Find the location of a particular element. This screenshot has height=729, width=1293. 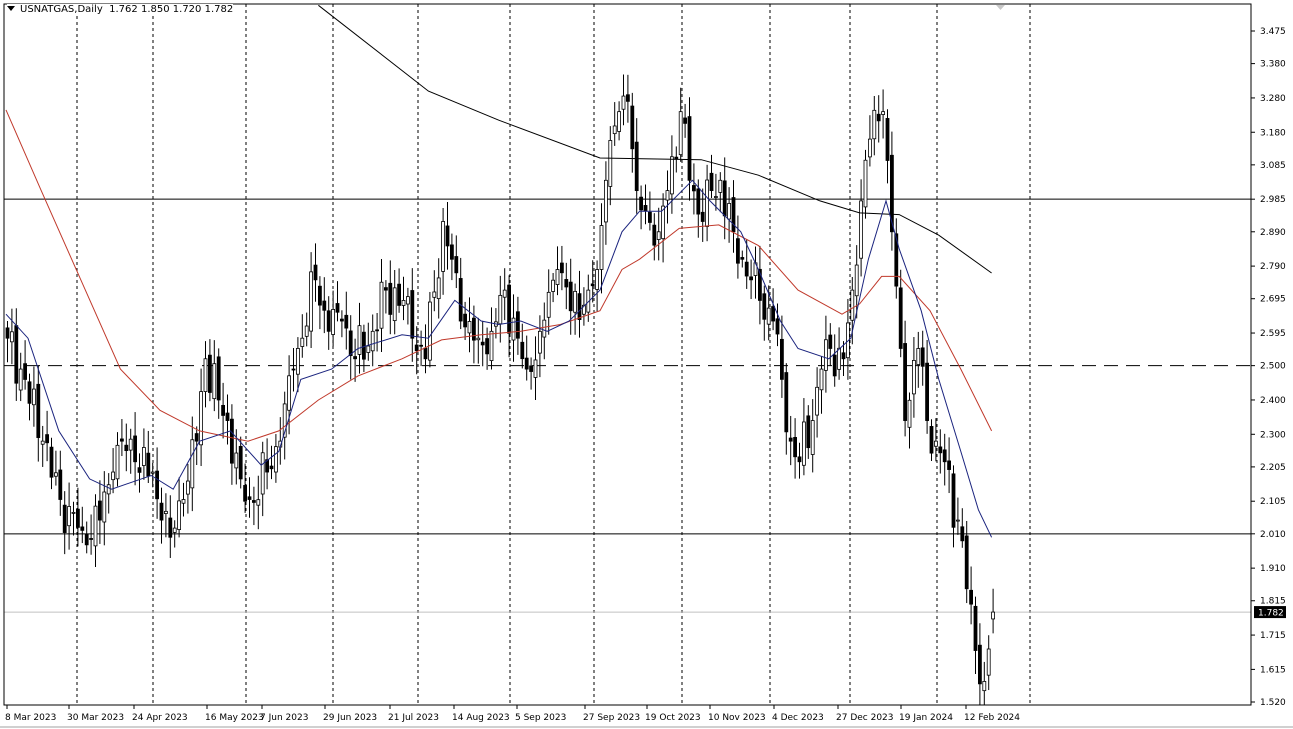

y-tick-label: 1.815 is located at coordinates (1273, 602).